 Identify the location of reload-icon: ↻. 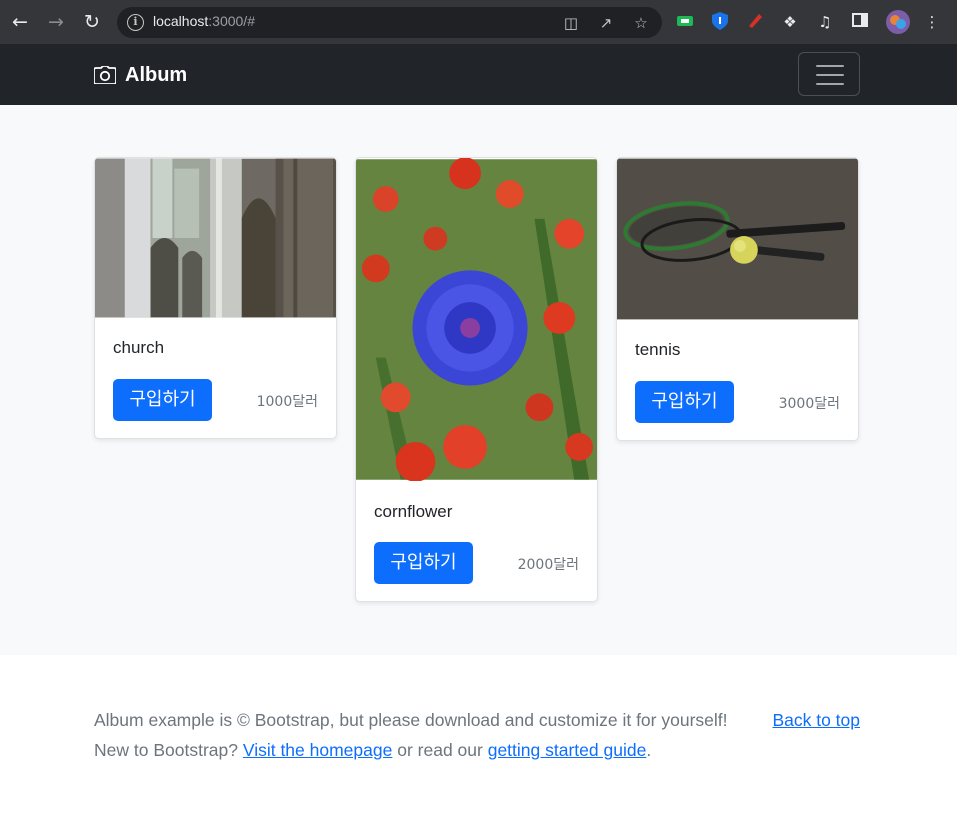
(92, 22).